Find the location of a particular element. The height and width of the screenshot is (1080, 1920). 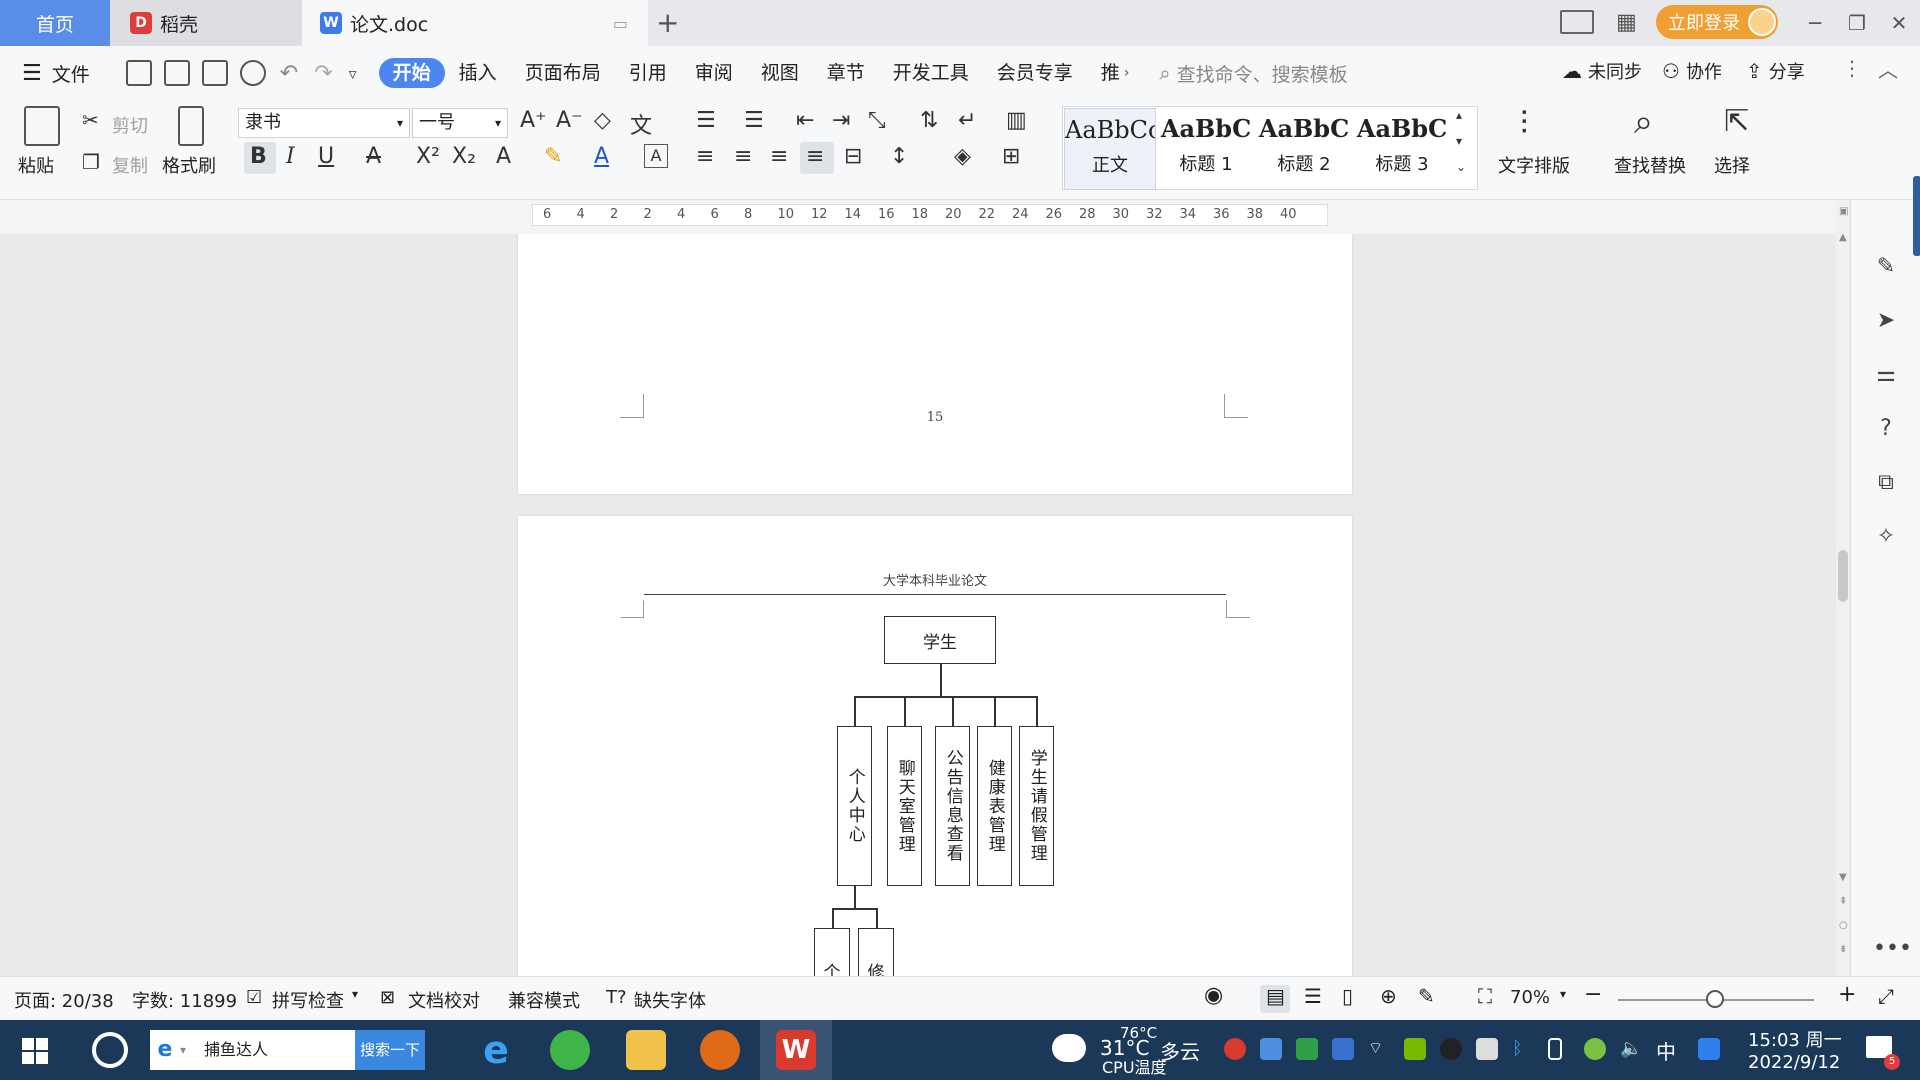

collapse-ribbon-icon: ︿ is located at coordinates (1888, 68).